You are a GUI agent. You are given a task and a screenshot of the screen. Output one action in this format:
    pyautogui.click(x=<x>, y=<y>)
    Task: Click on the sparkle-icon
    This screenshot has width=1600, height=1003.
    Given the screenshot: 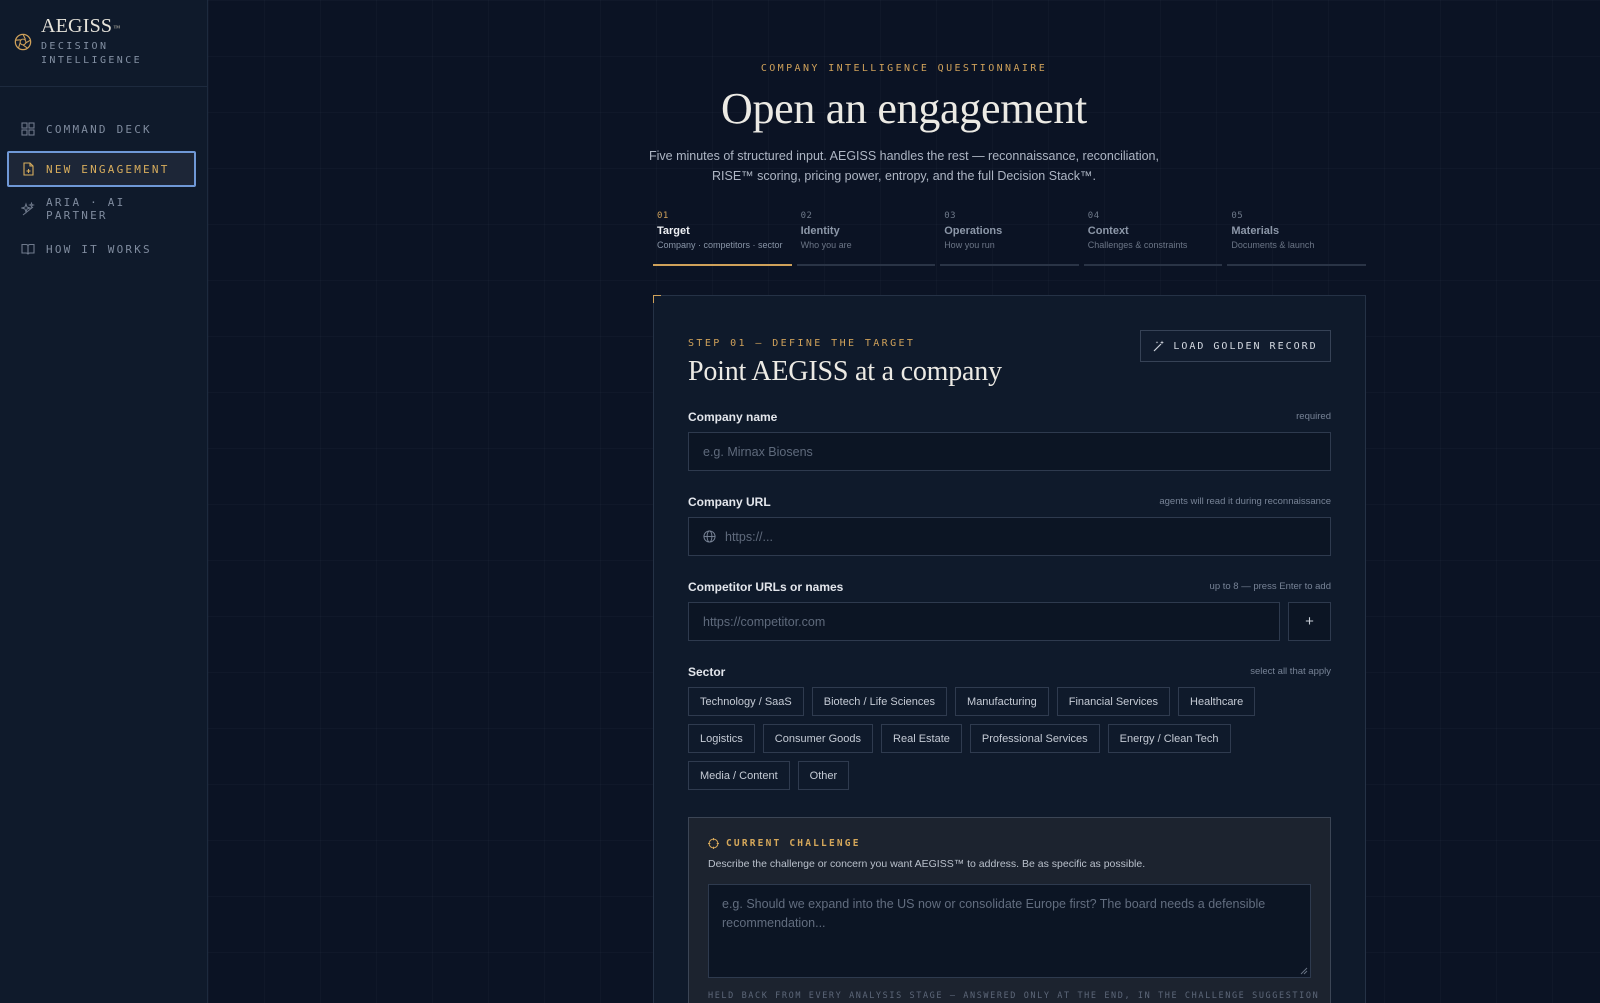 What is the action you would take?
    pyautogui.click(x=28, y=209)
    